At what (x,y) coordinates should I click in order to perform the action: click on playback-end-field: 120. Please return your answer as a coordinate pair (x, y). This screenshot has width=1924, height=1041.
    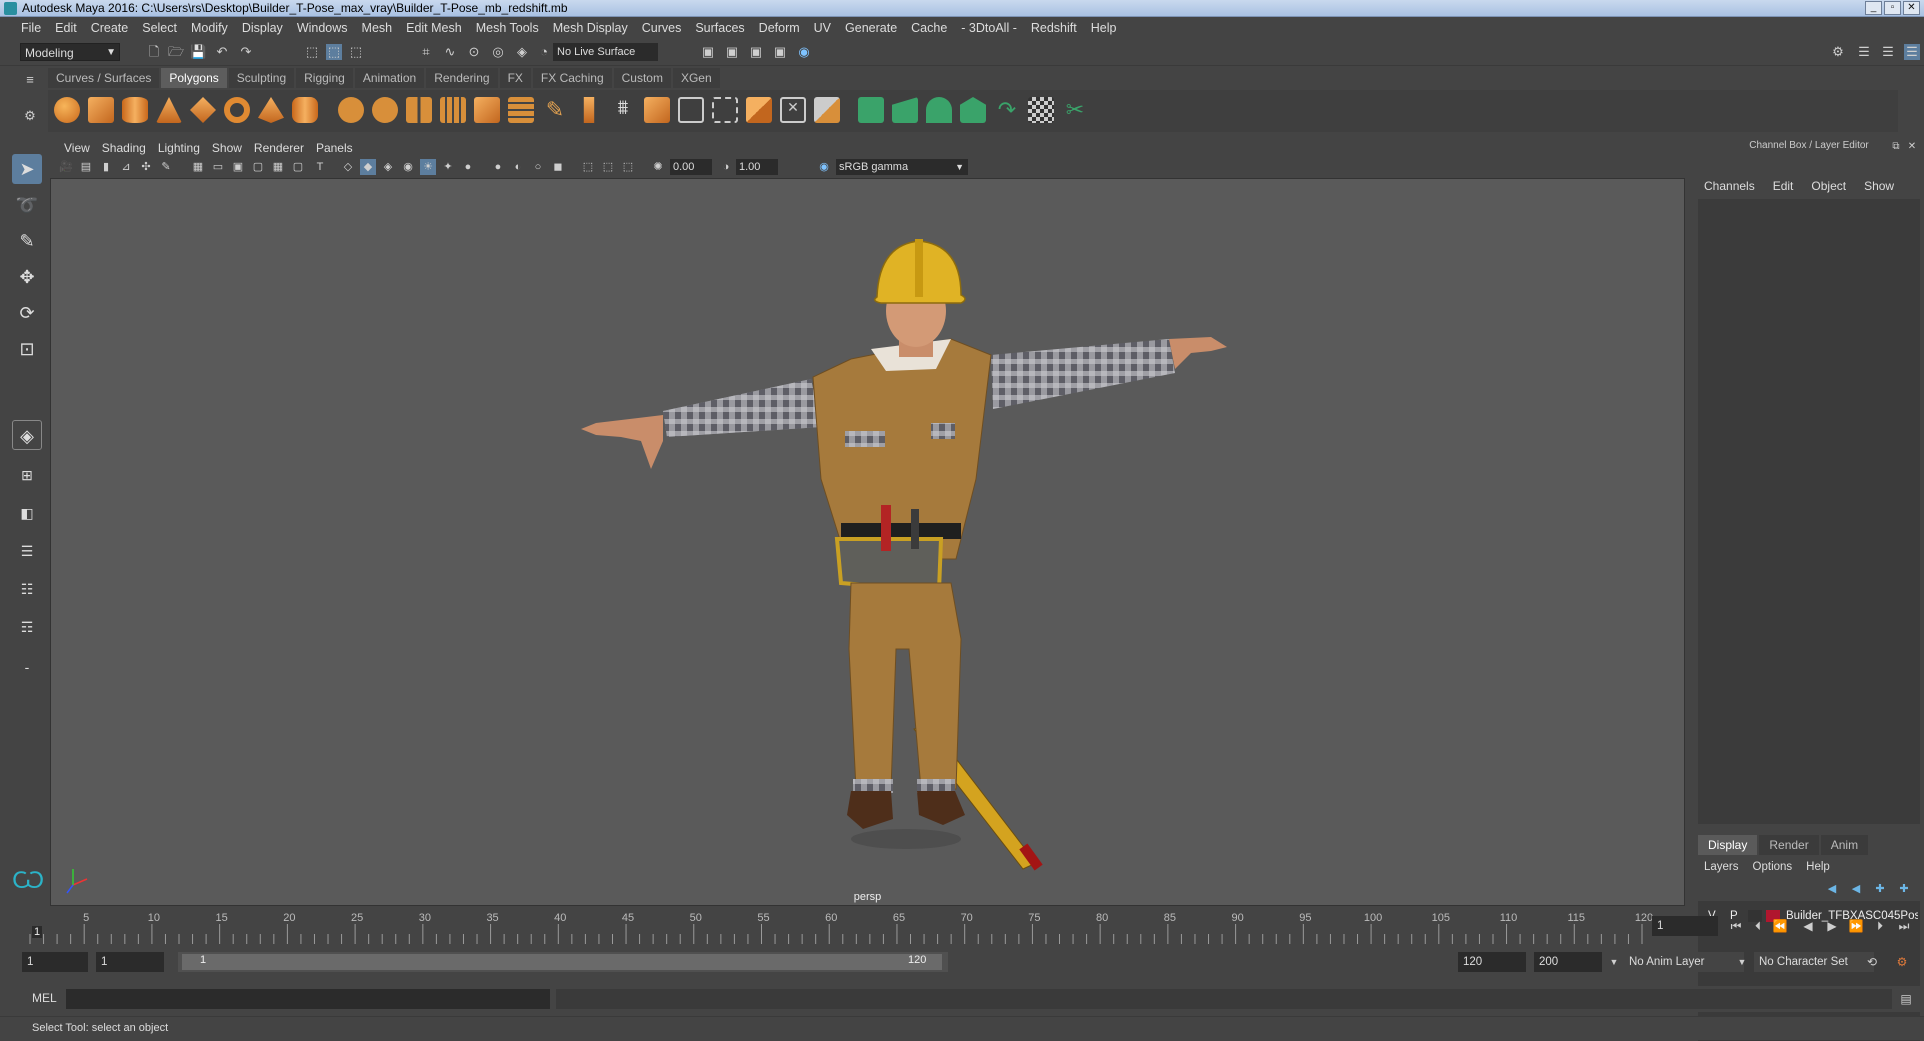
    Looking at the image, I should click on (1492, 962).